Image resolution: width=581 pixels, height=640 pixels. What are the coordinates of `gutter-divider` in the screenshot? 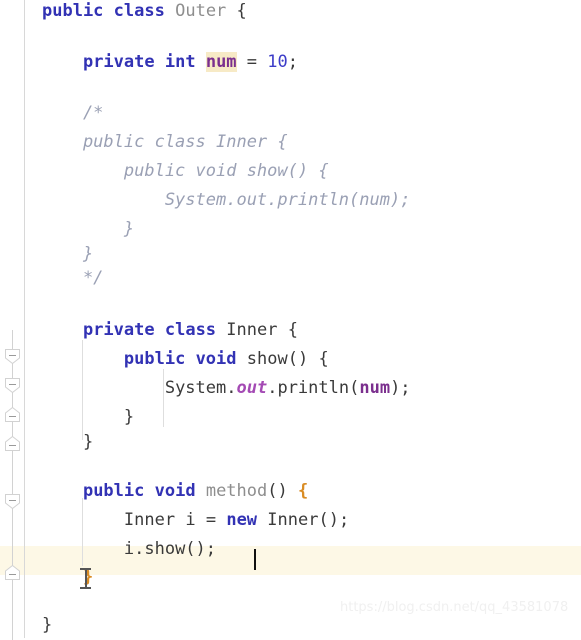 It's located at (24, 319).